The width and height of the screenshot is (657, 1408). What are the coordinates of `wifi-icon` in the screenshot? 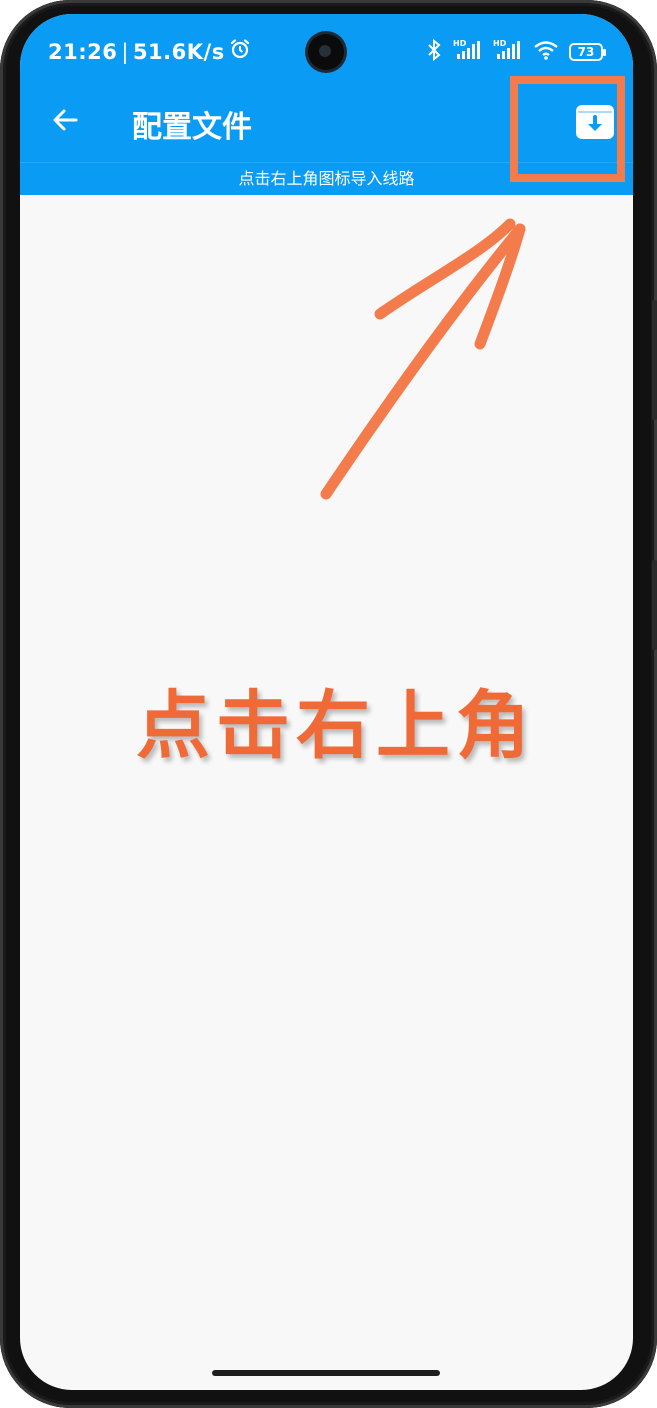 It's located at (546, 52).